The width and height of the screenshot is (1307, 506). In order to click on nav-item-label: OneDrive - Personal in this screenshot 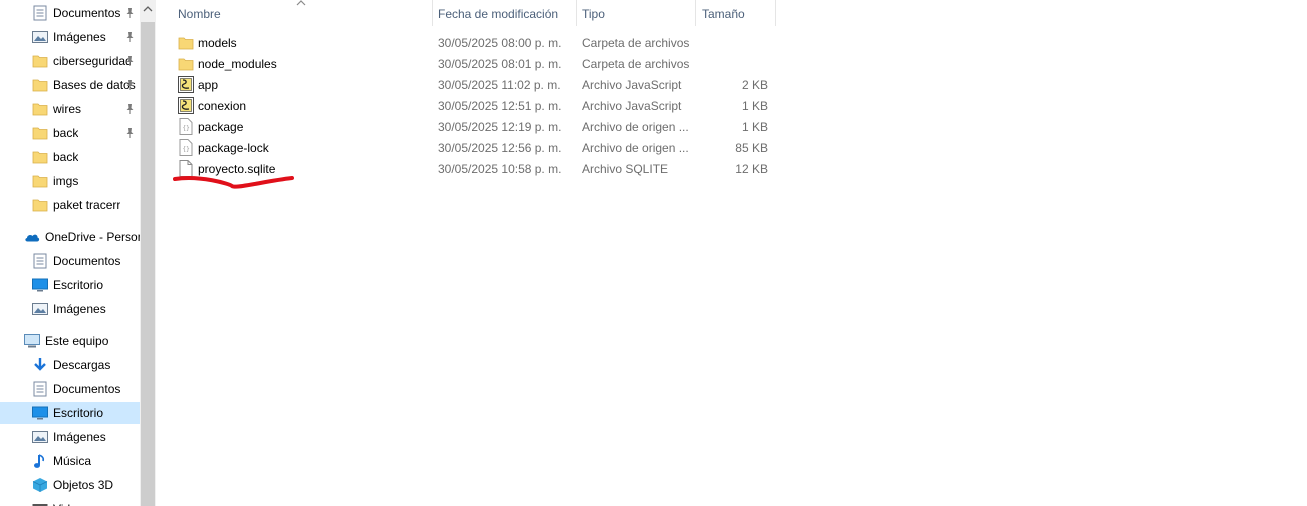, I will do `click(92, 237)`.